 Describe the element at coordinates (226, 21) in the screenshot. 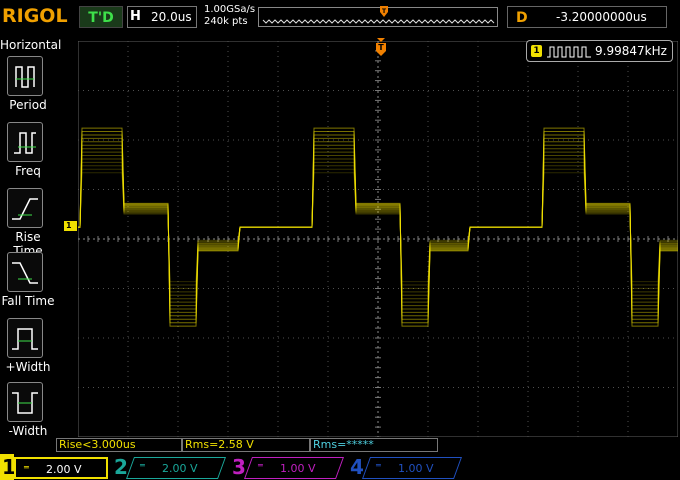

I see `memory-depth: 240k pts` at that location.